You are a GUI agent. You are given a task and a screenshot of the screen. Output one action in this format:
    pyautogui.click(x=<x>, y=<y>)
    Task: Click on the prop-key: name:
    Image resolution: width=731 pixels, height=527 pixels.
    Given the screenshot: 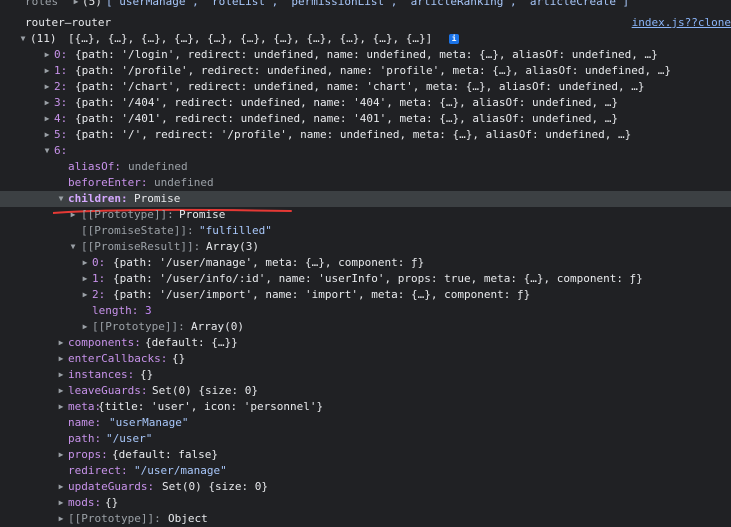 What is the action you would take?
    pyautogui.click(x=85, y=422)
    